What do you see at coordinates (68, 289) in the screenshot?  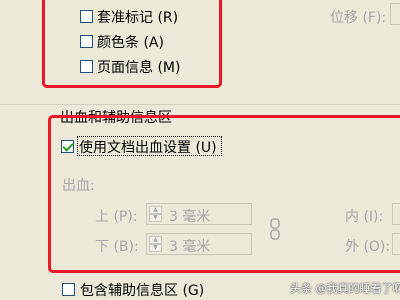 I see `include-slug-checkbox` at bounding box center [68, 289].